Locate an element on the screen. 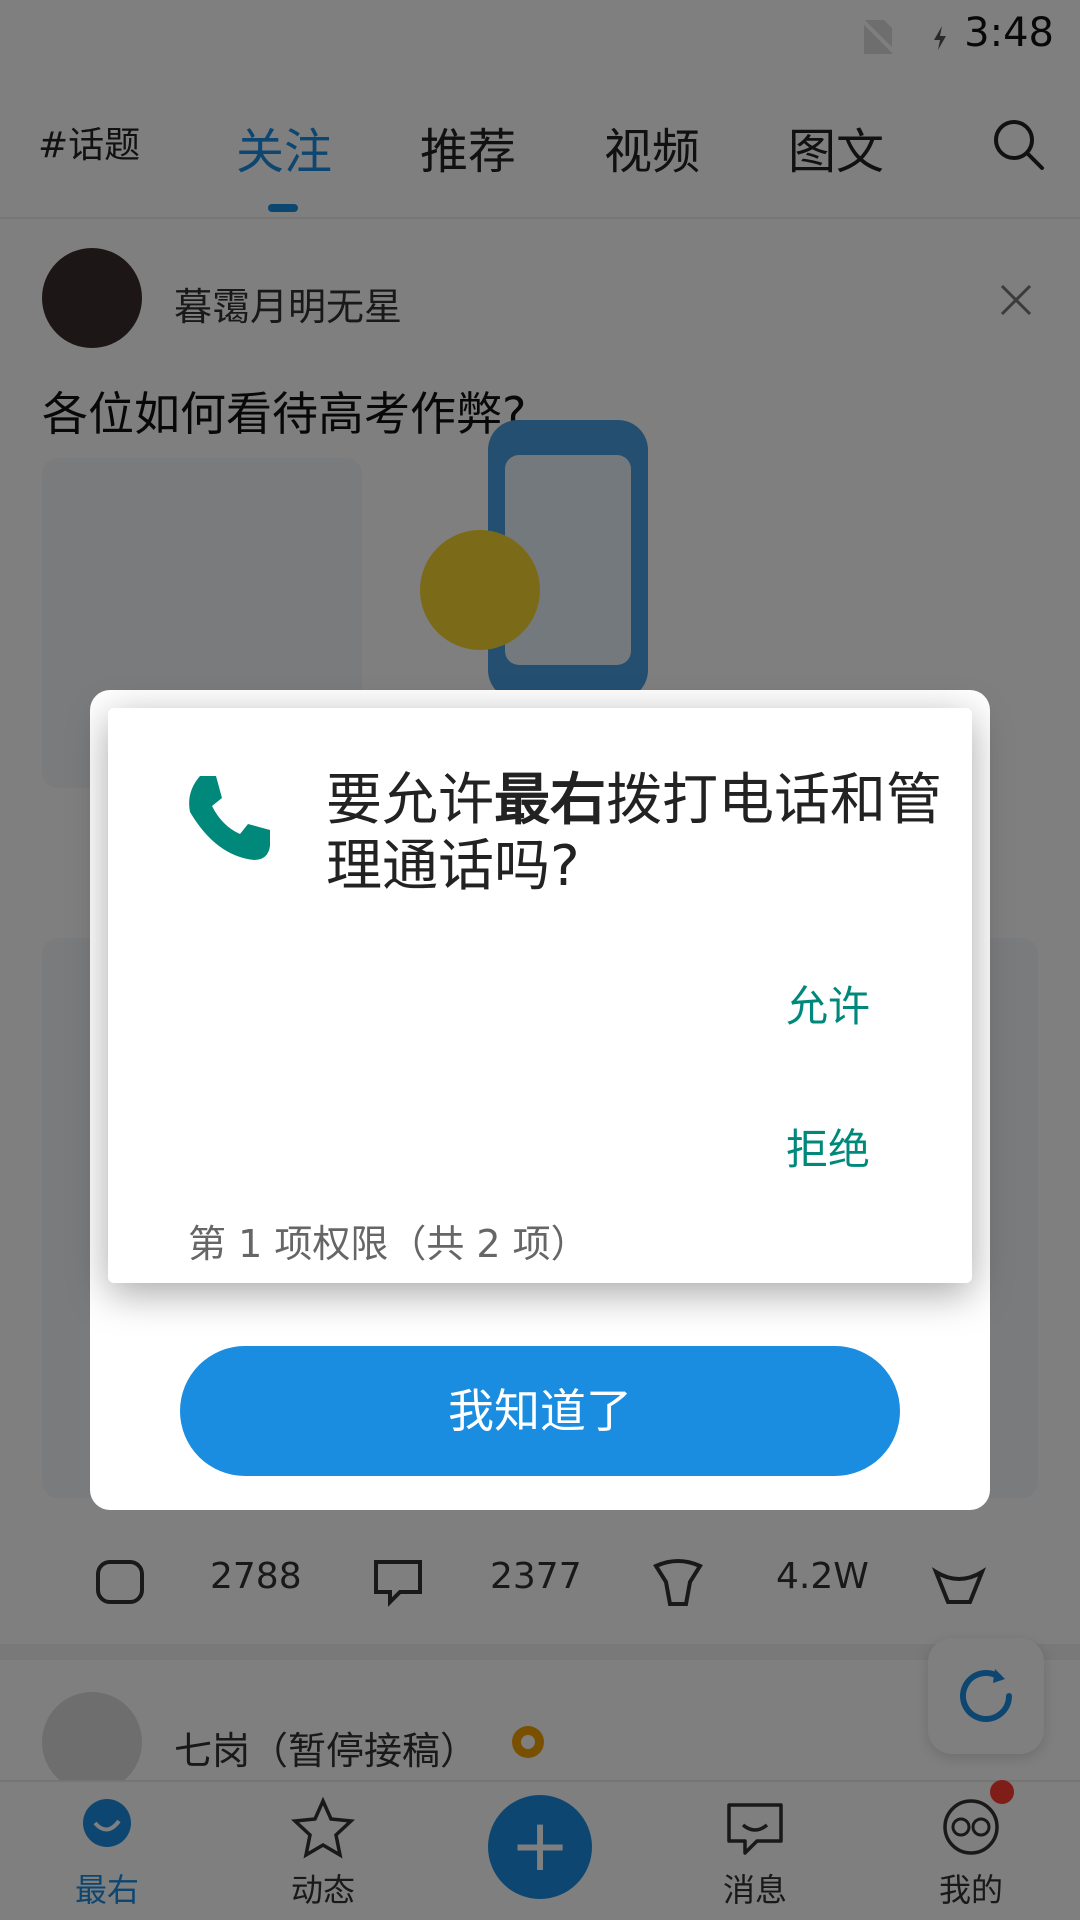 The image size is (1080, 1922). deny-button: 拒绝 is located at coordinates (828, 1146).